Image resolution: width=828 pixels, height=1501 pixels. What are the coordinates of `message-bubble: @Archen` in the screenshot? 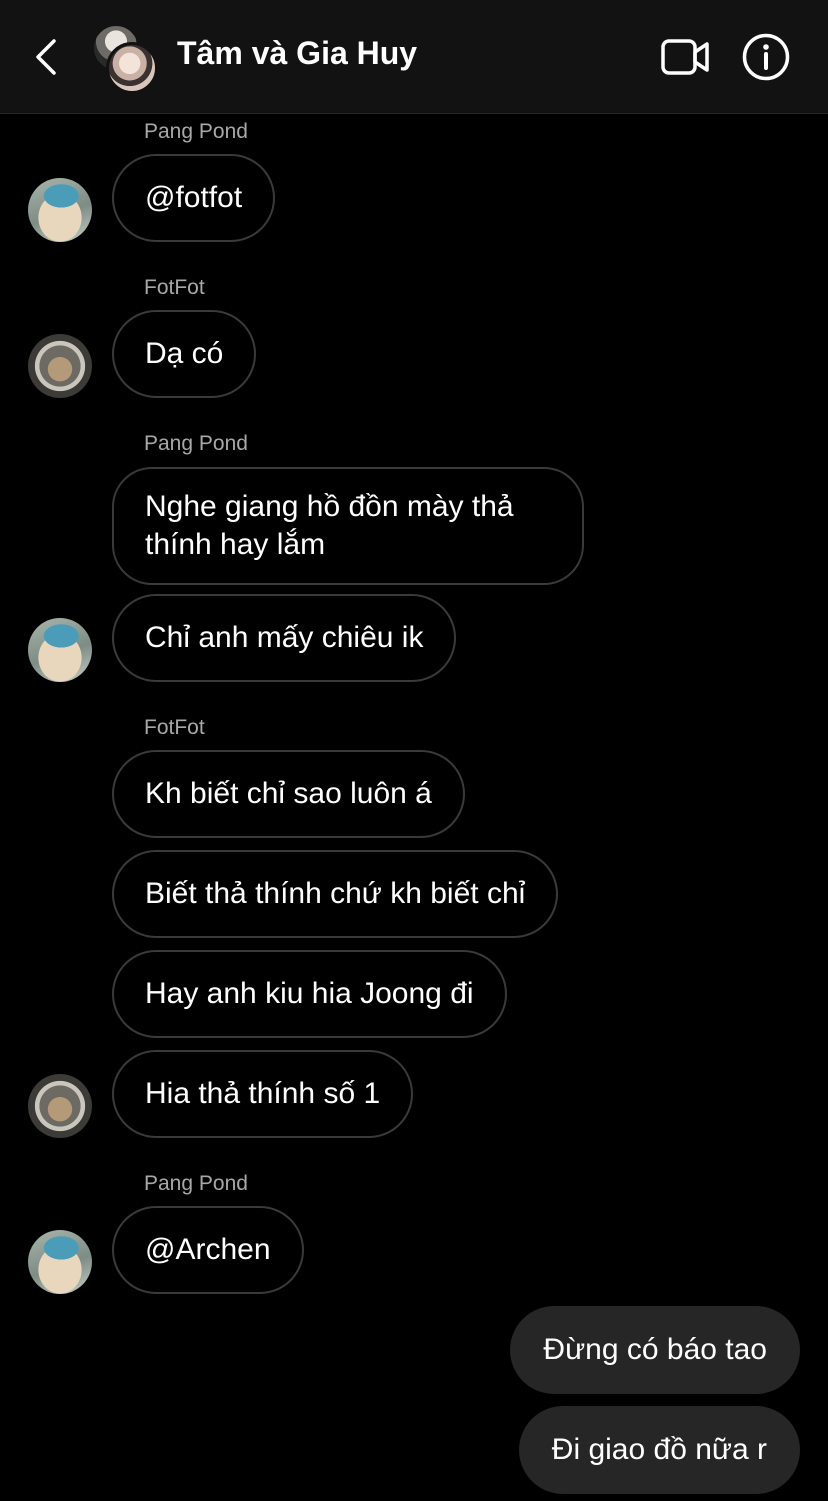 It's located at (208, 1250).